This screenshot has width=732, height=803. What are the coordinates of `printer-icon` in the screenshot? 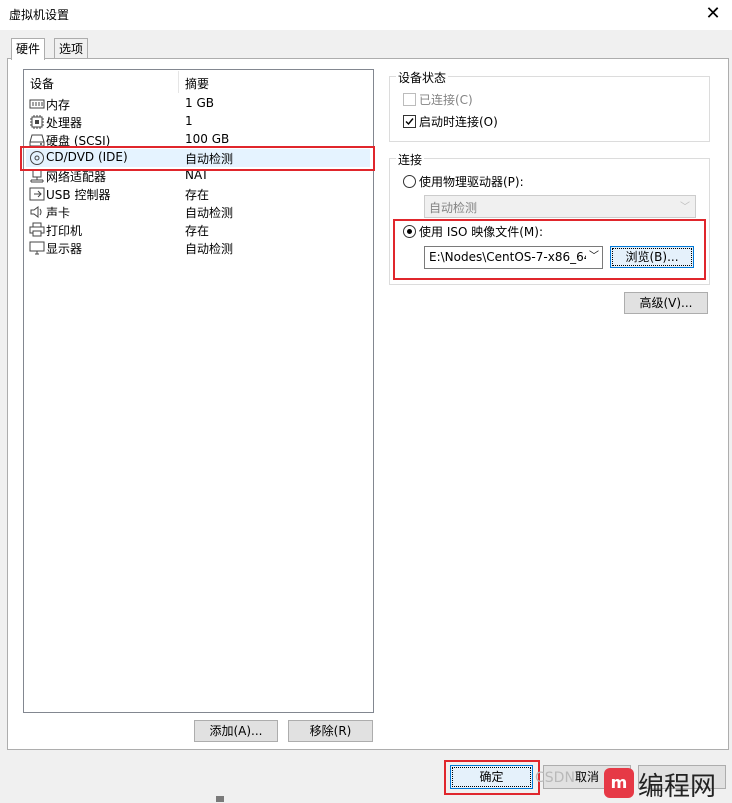 It's located at (37, 229).